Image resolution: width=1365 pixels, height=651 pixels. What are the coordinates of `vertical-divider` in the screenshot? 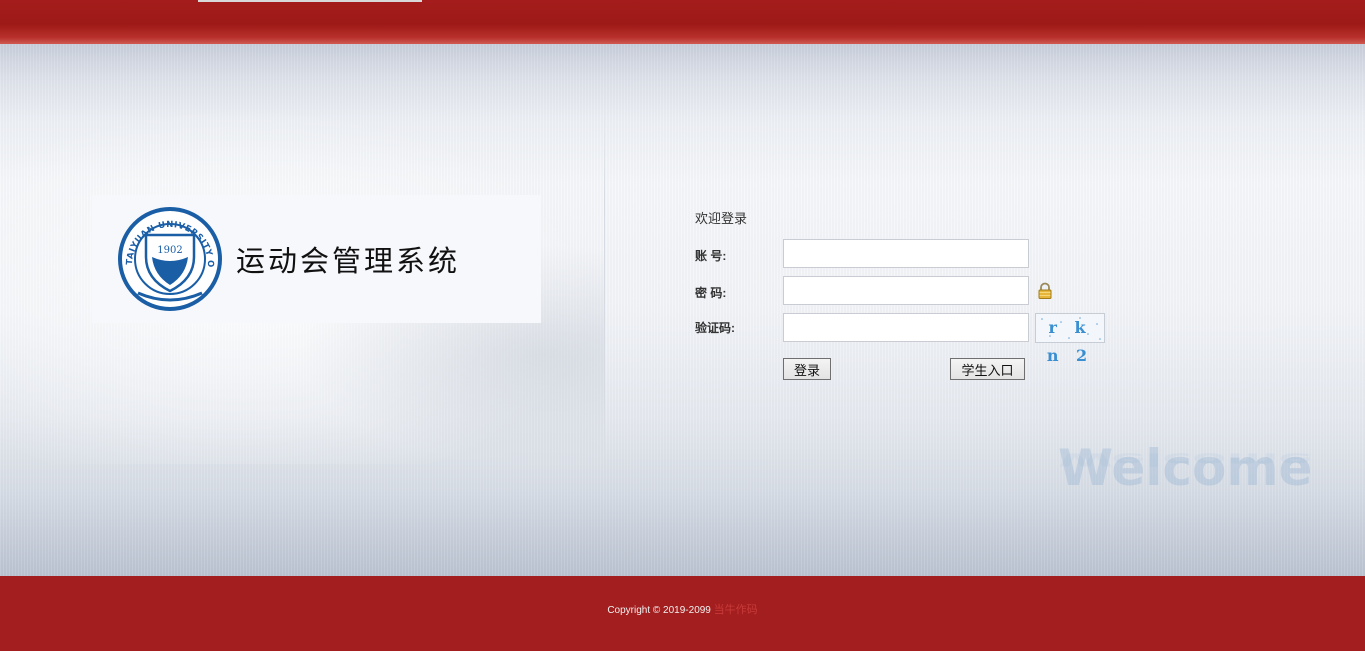 It's located at (604, 300).